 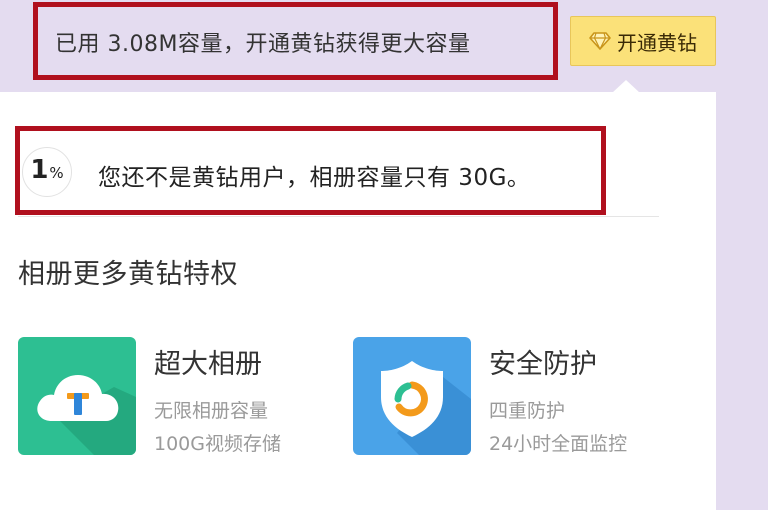 I want to click on cloud-t-icon, so click(x=77, y=396).